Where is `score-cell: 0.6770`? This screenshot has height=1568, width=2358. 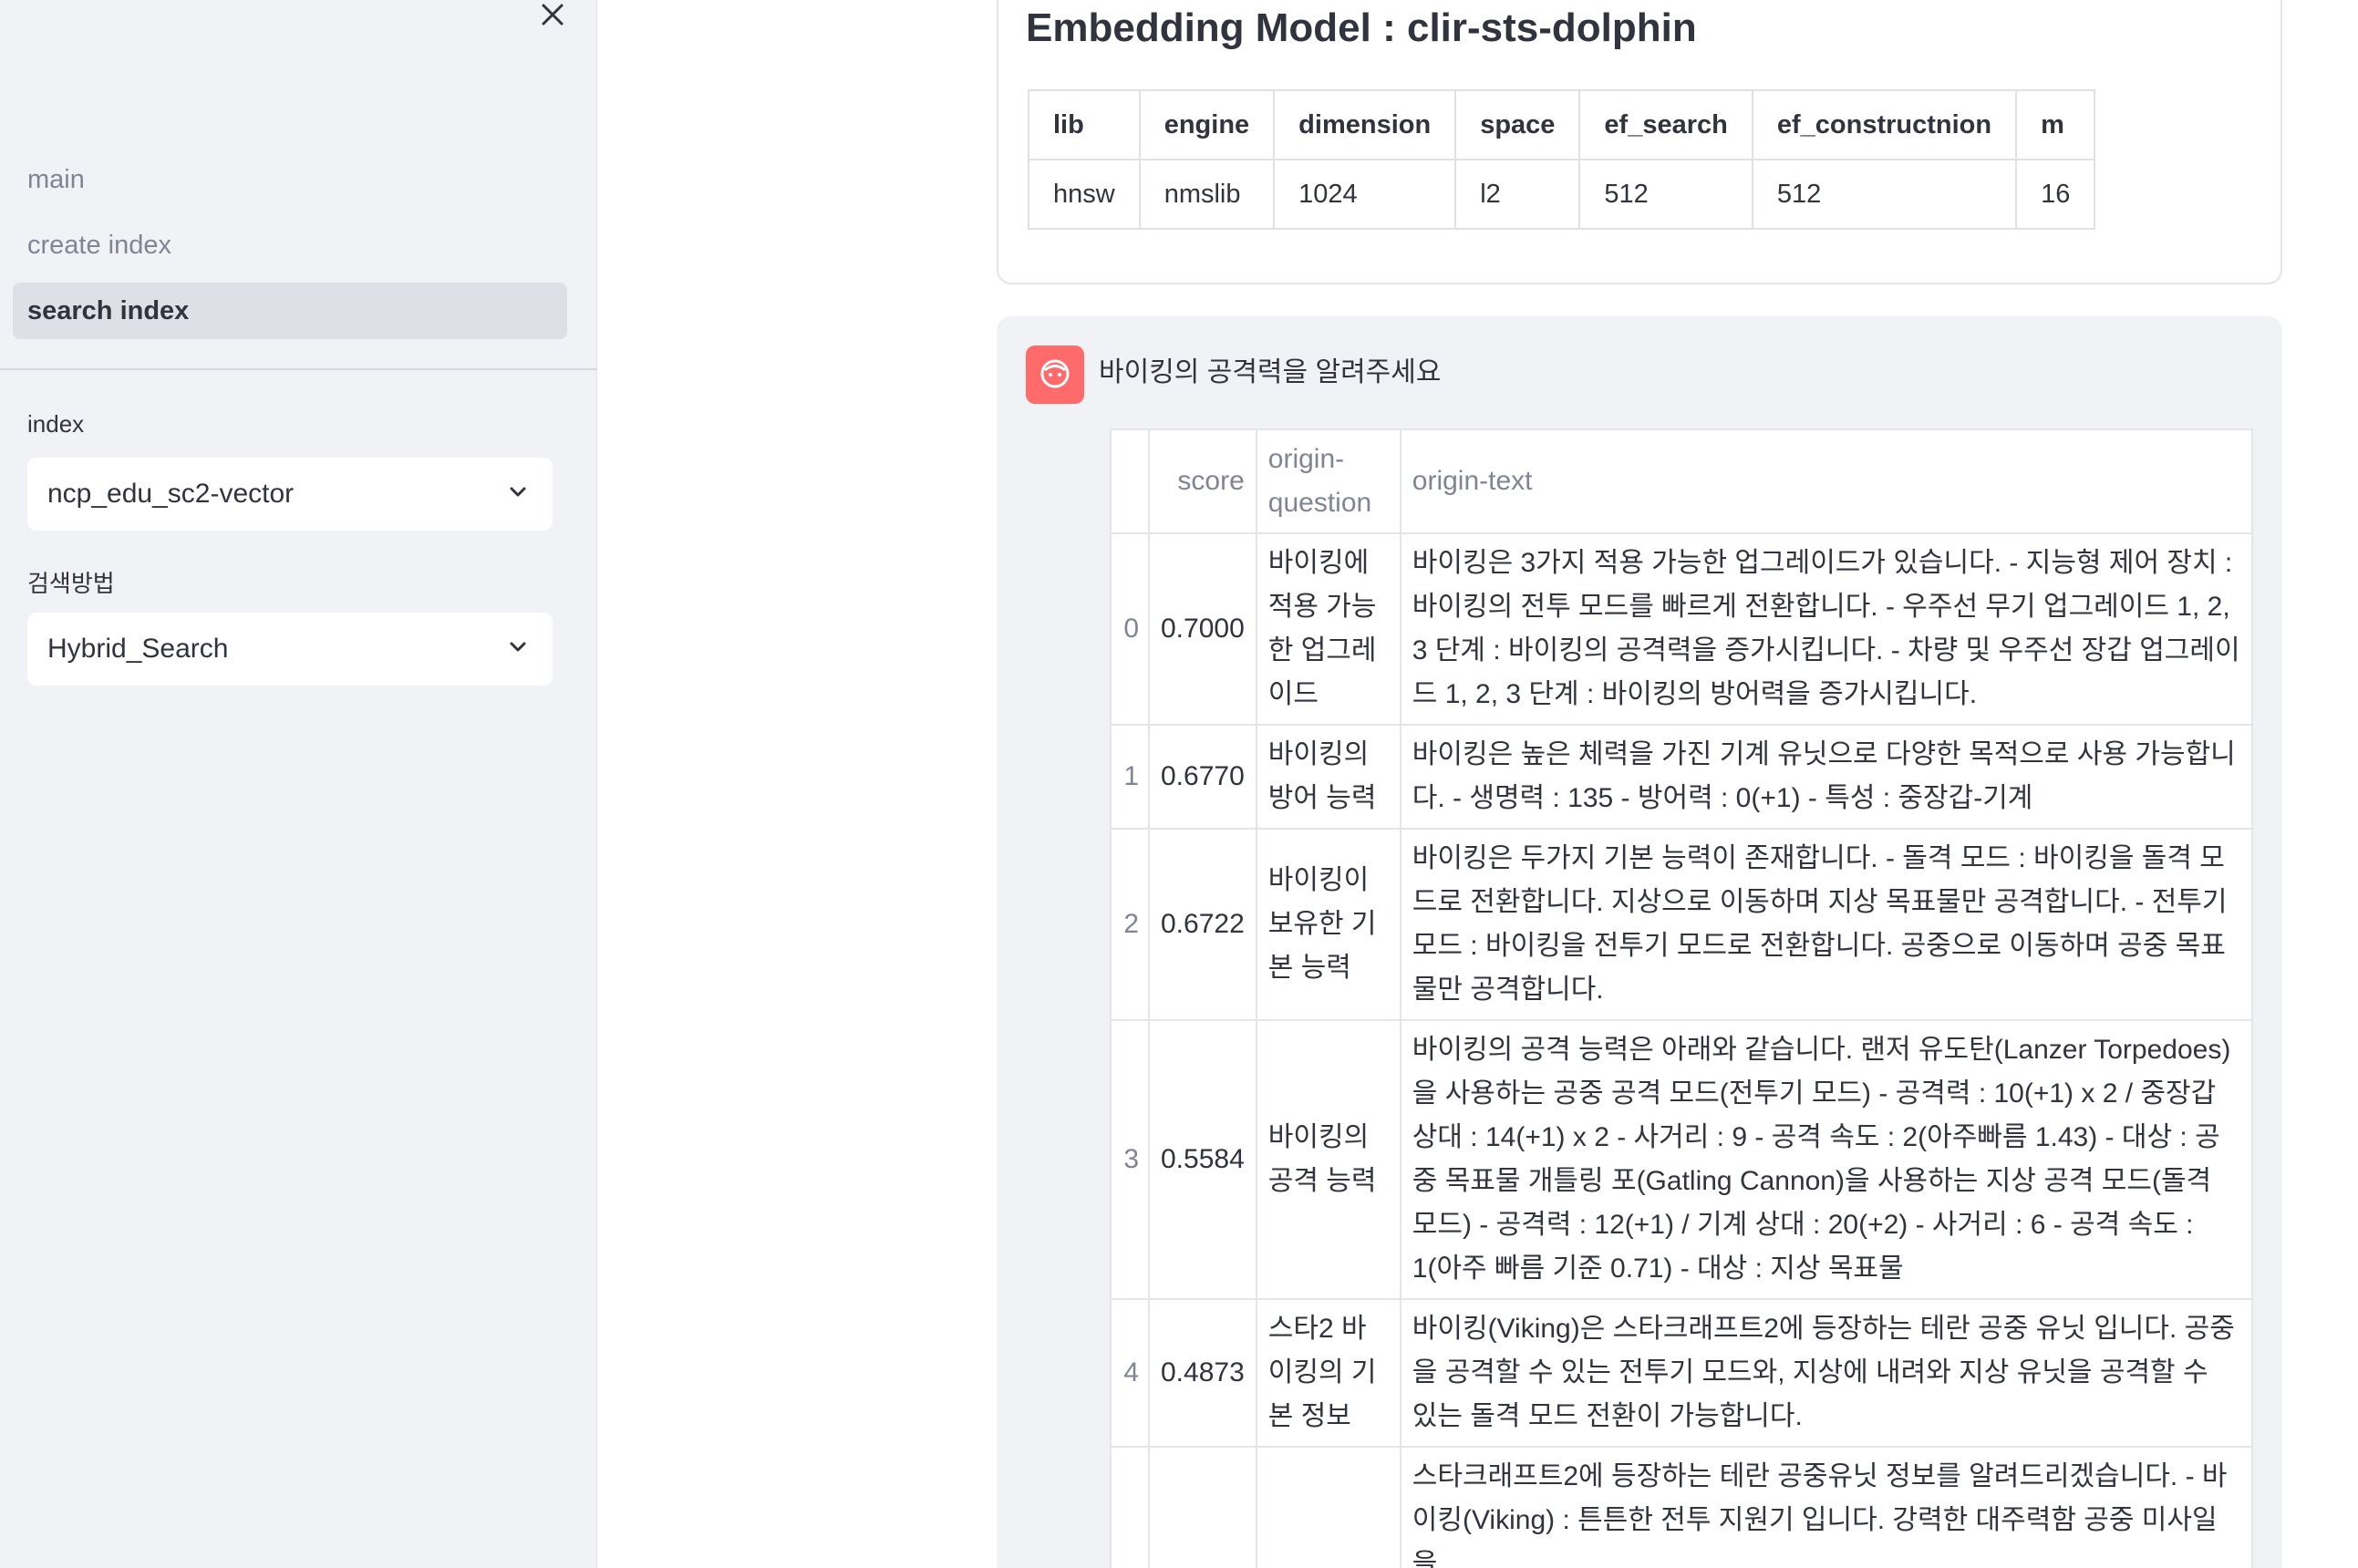
score-cell: 0.6770 is located at coordinates (1202, 777).